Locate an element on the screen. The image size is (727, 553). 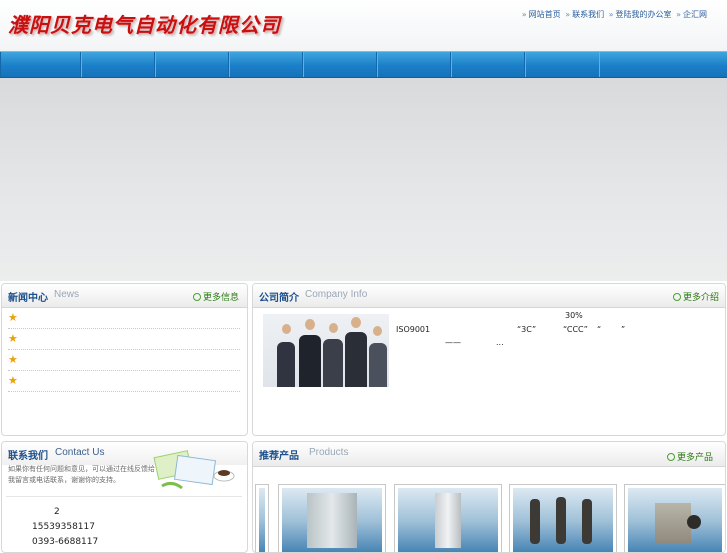
products-panel: 推荐产品 Products 更多产品 is located at coordinates (489, 497).